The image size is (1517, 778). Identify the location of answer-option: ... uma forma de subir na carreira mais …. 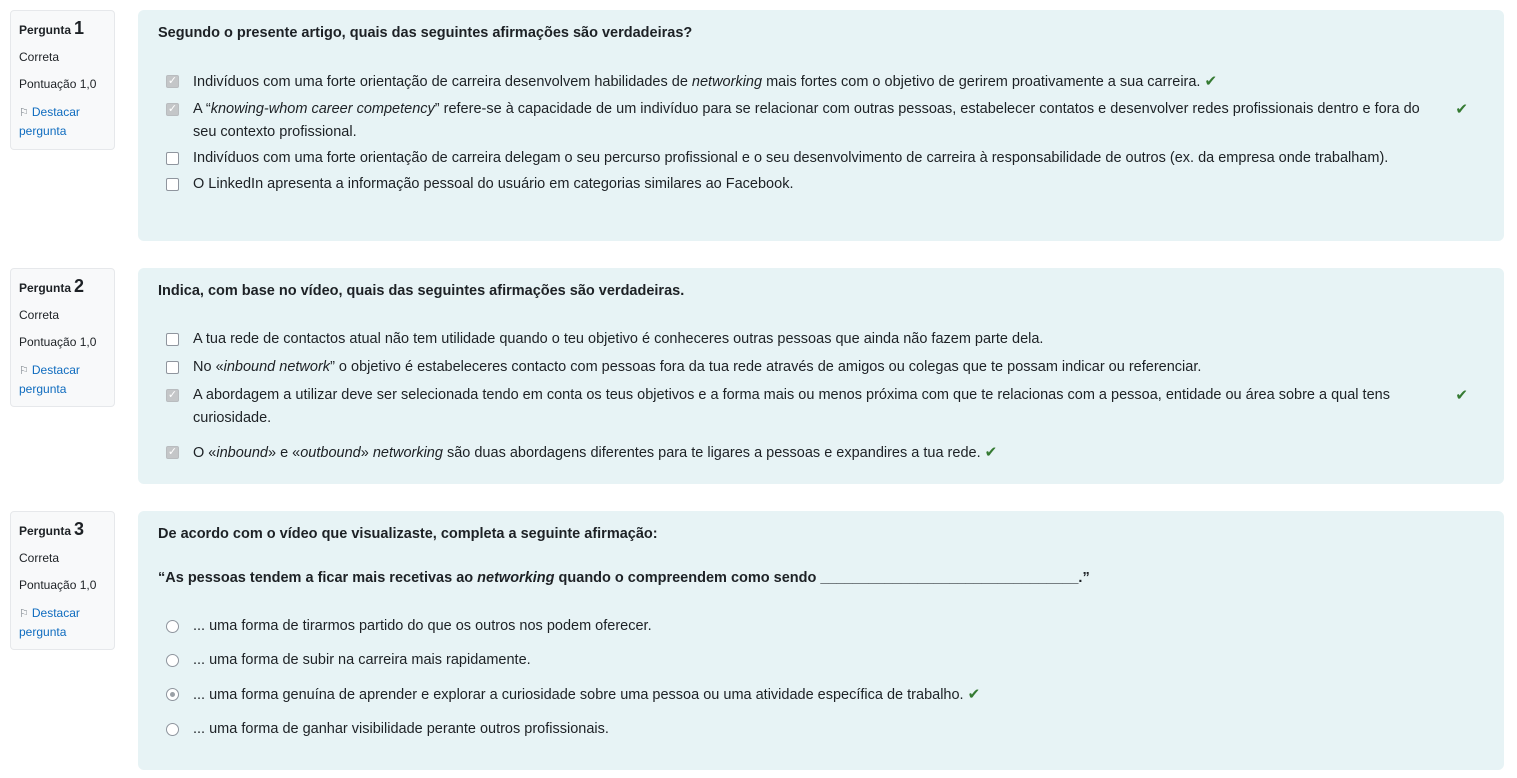
(821, 660).